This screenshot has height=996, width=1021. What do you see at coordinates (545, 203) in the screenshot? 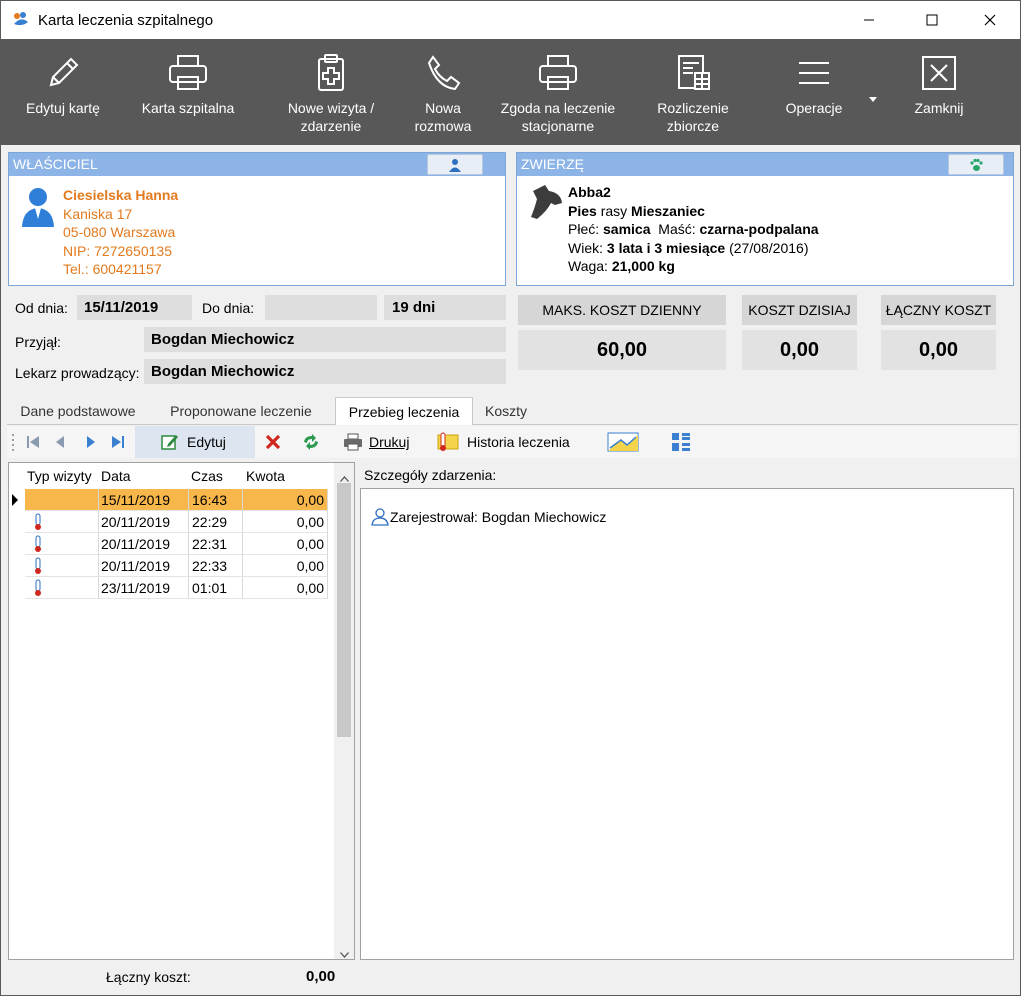
I see `dog-icon` at bounding box center [545, 203].